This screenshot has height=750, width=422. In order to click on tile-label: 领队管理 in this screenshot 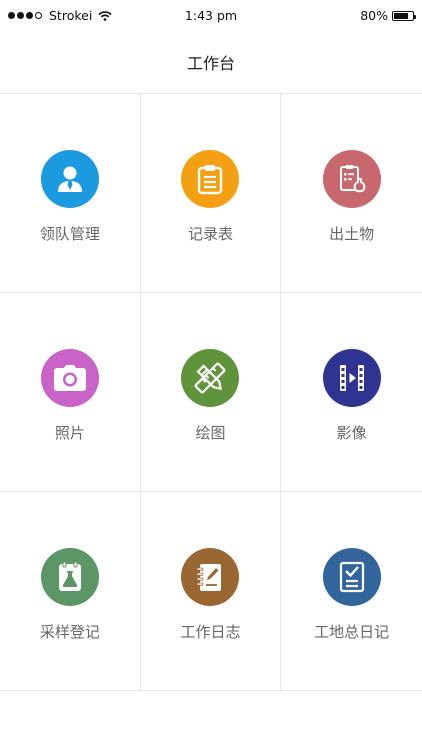, I will do `click(69, 234)`.